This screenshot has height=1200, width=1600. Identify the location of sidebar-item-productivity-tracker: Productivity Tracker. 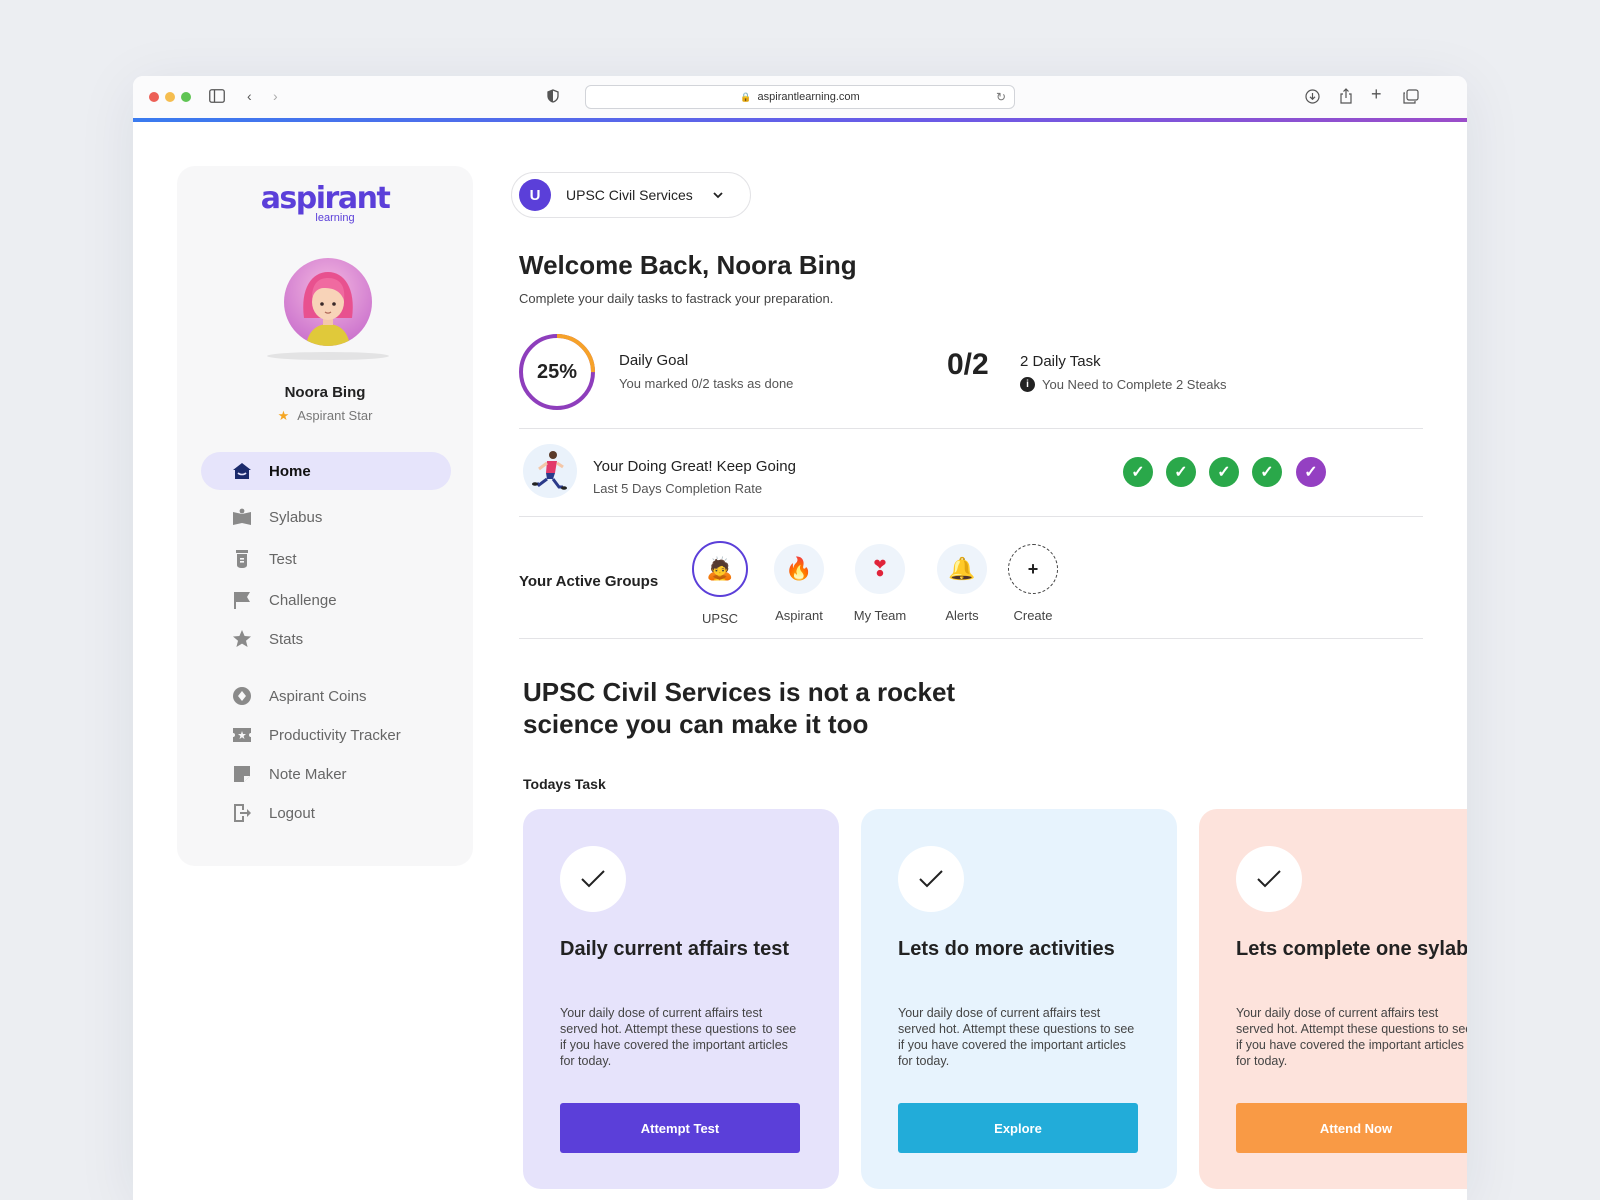
(326, 735).